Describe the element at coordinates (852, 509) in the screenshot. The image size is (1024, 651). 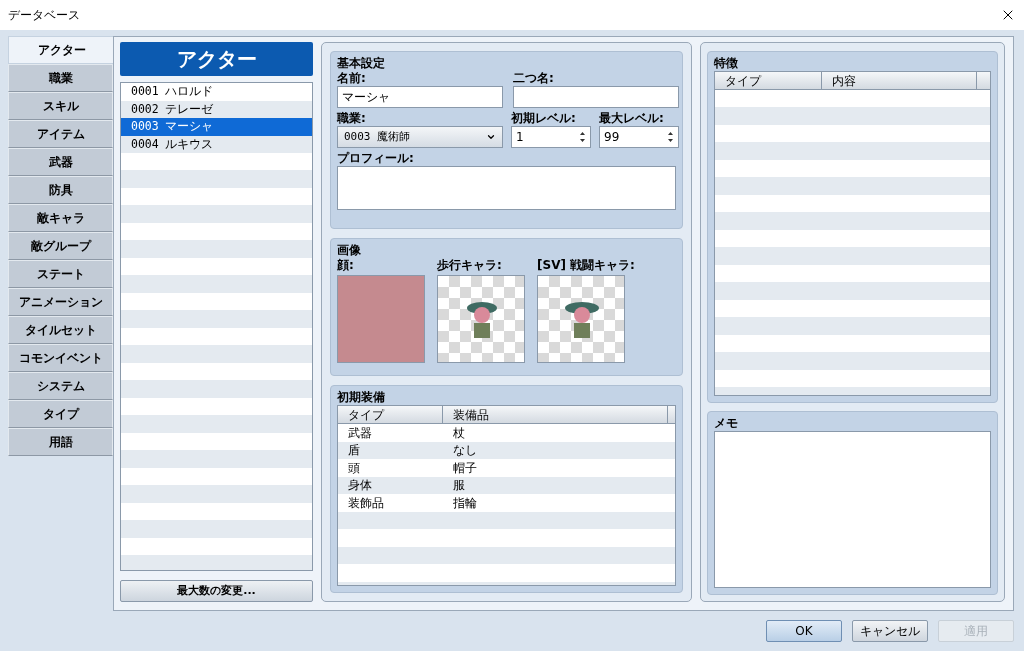
I see `note-field` at that location.